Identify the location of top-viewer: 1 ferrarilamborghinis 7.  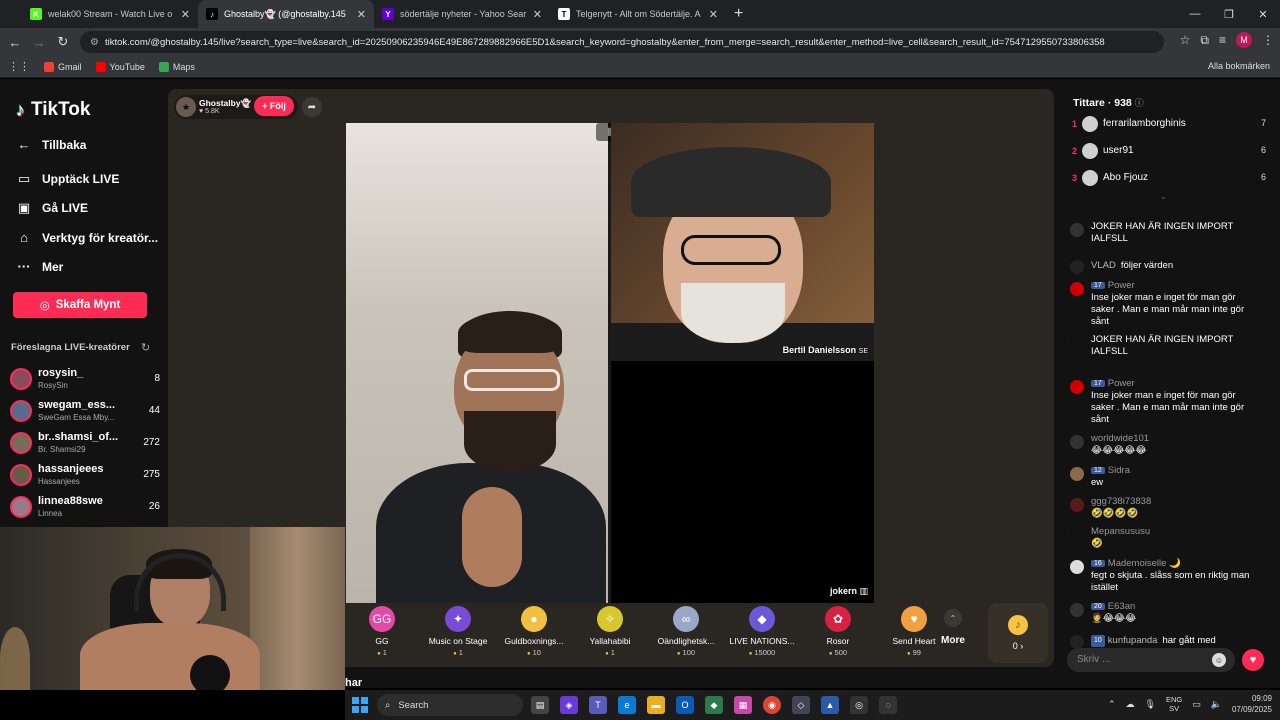
(1169, 125).